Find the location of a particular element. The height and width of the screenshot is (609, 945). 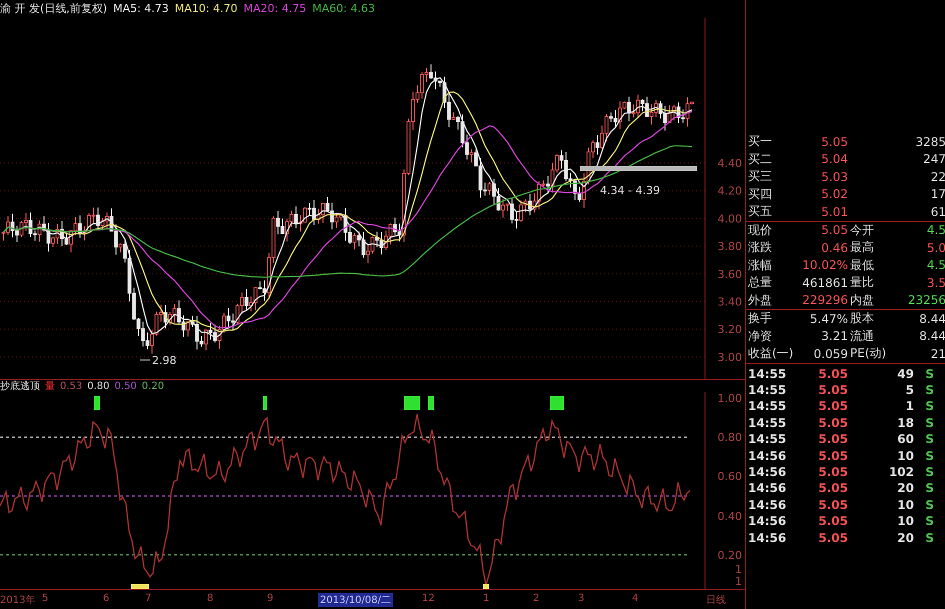

quote-label: 最低 is located at coordinates (862, 265).